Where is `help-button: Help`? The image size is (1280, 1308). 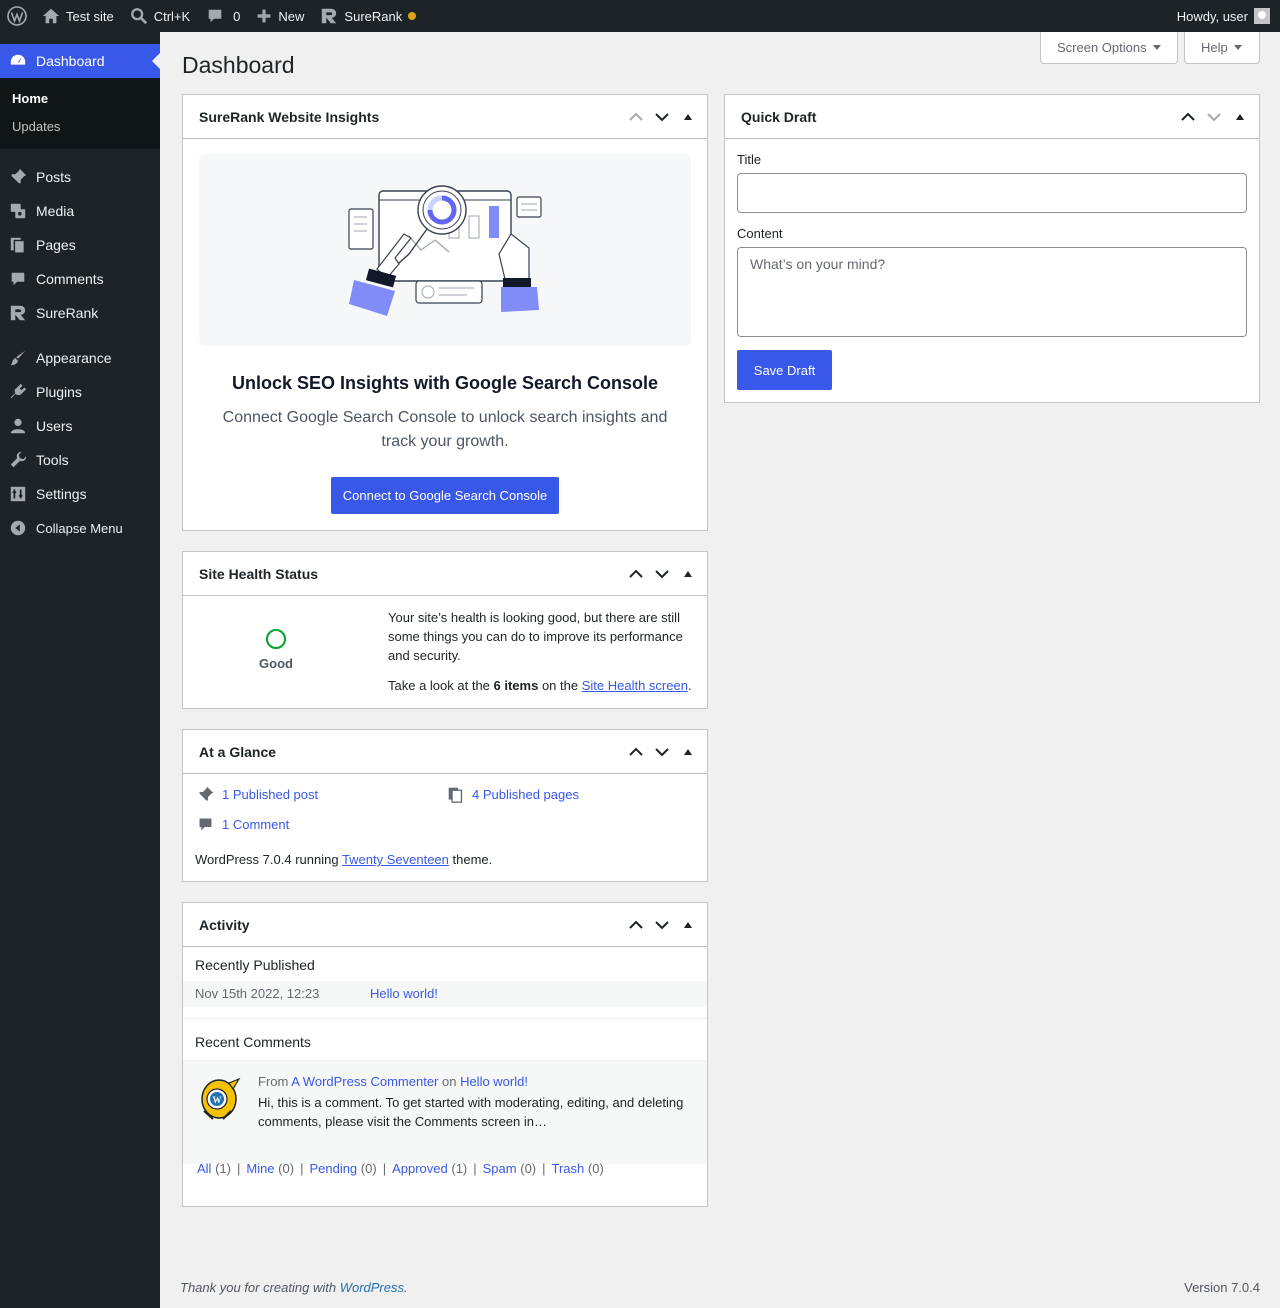 help-button: Help is located at coordinates (1222, 48).